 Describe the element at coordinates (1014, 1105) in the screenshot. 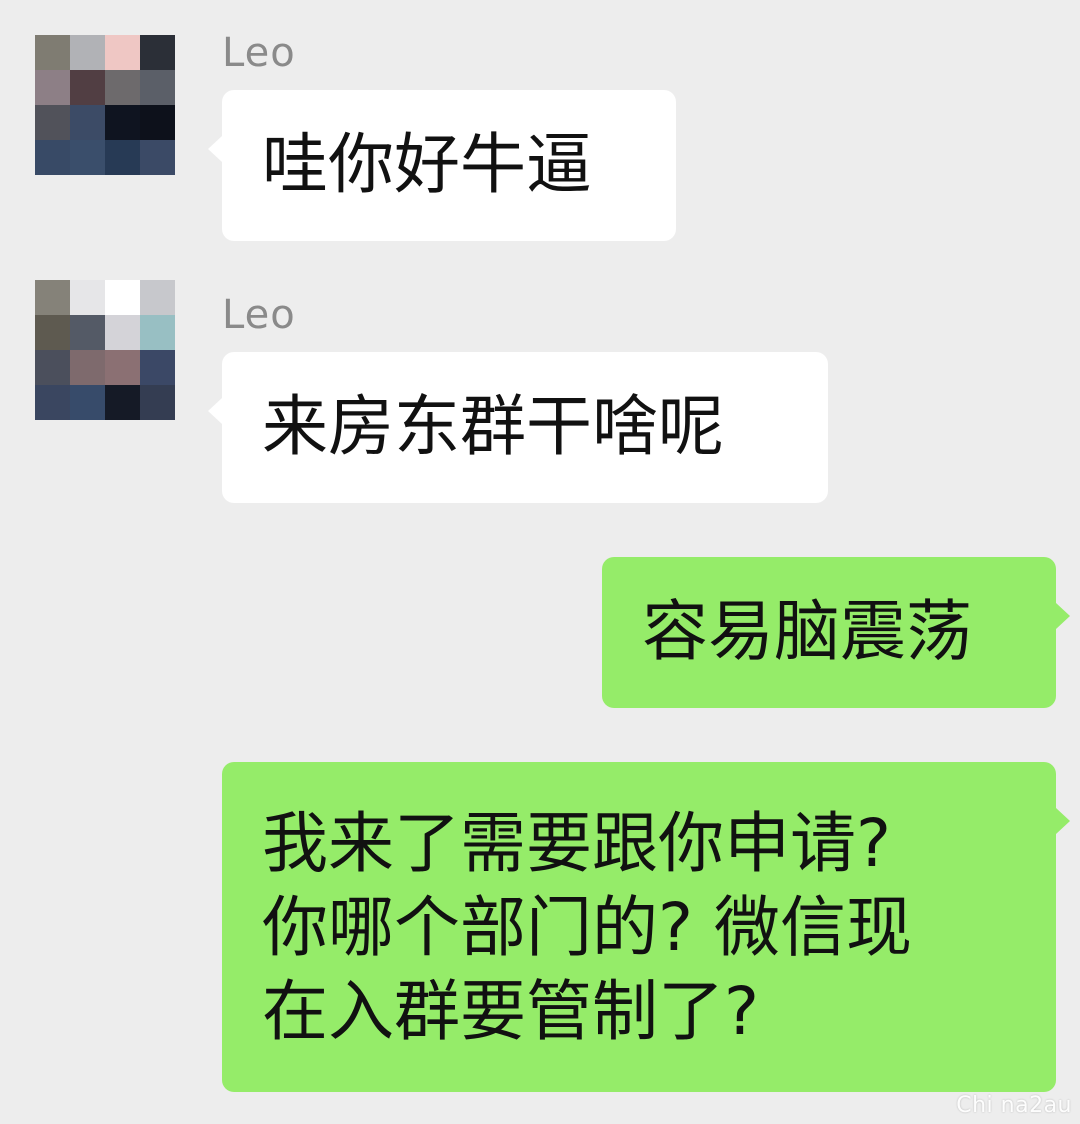

I see `watermark: Chi na2au` at that location.